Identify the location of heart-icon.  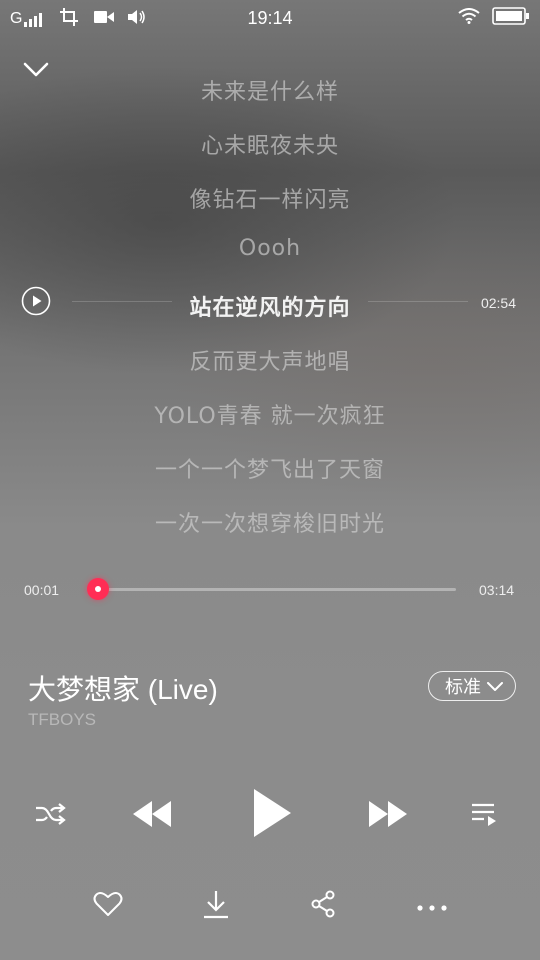
(108, 906).